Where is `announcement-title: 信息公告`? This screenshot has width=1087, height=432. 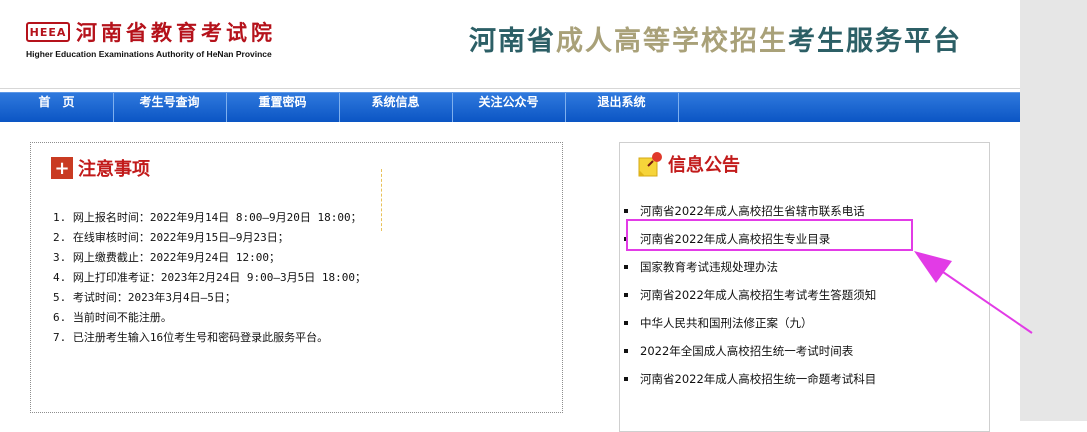
announcement-title: 信息公告 is located at coordinates (704, 165).